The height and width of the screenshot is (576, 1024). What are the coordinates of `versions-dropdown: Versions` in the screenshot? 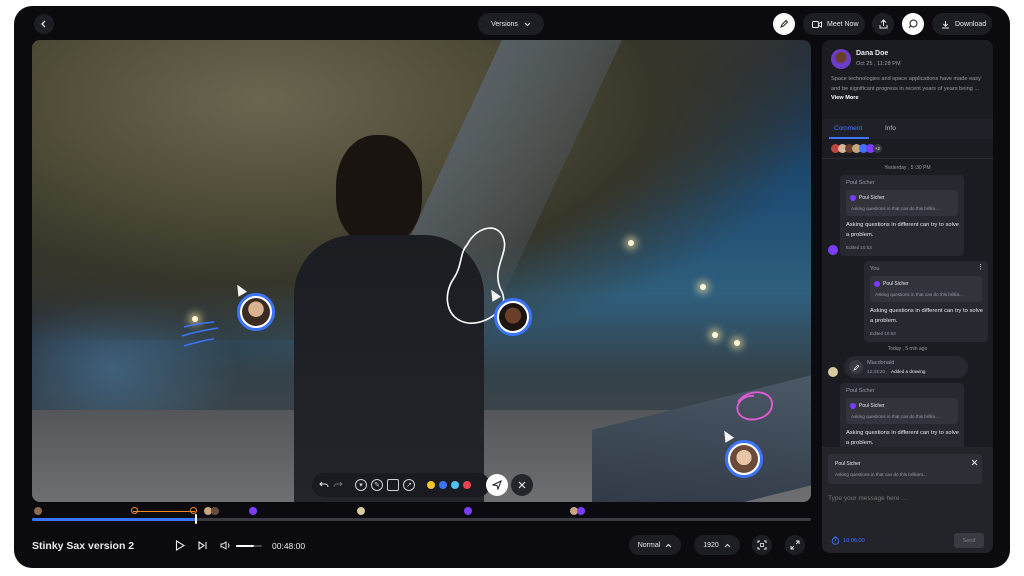 It's located at (511, 24).